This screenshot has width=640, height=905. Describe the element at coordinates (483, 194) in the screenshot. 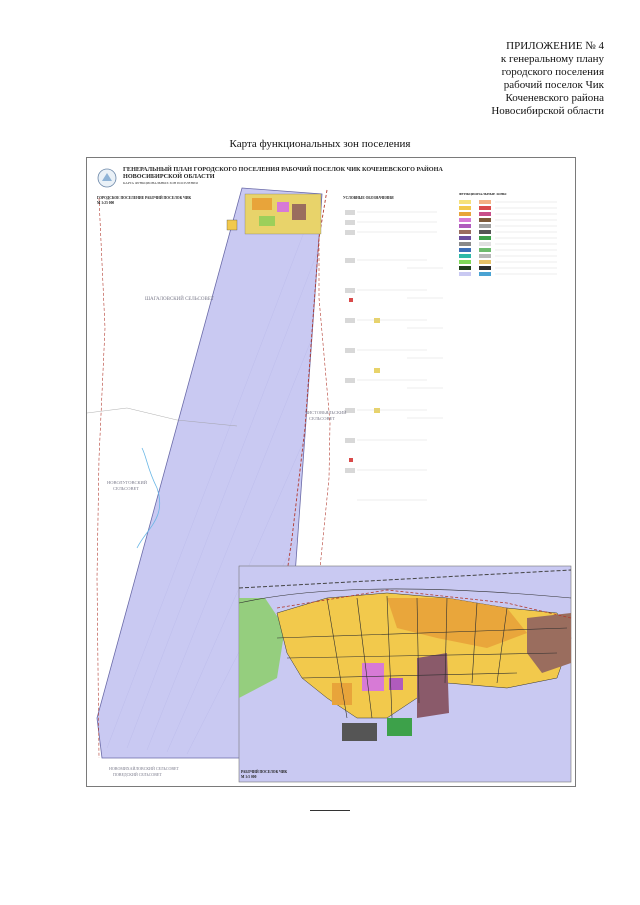

I see `zones-legend-heading: ФУНКЦИОНАЛЬНЫЕ ЗОНЫ` at that location.